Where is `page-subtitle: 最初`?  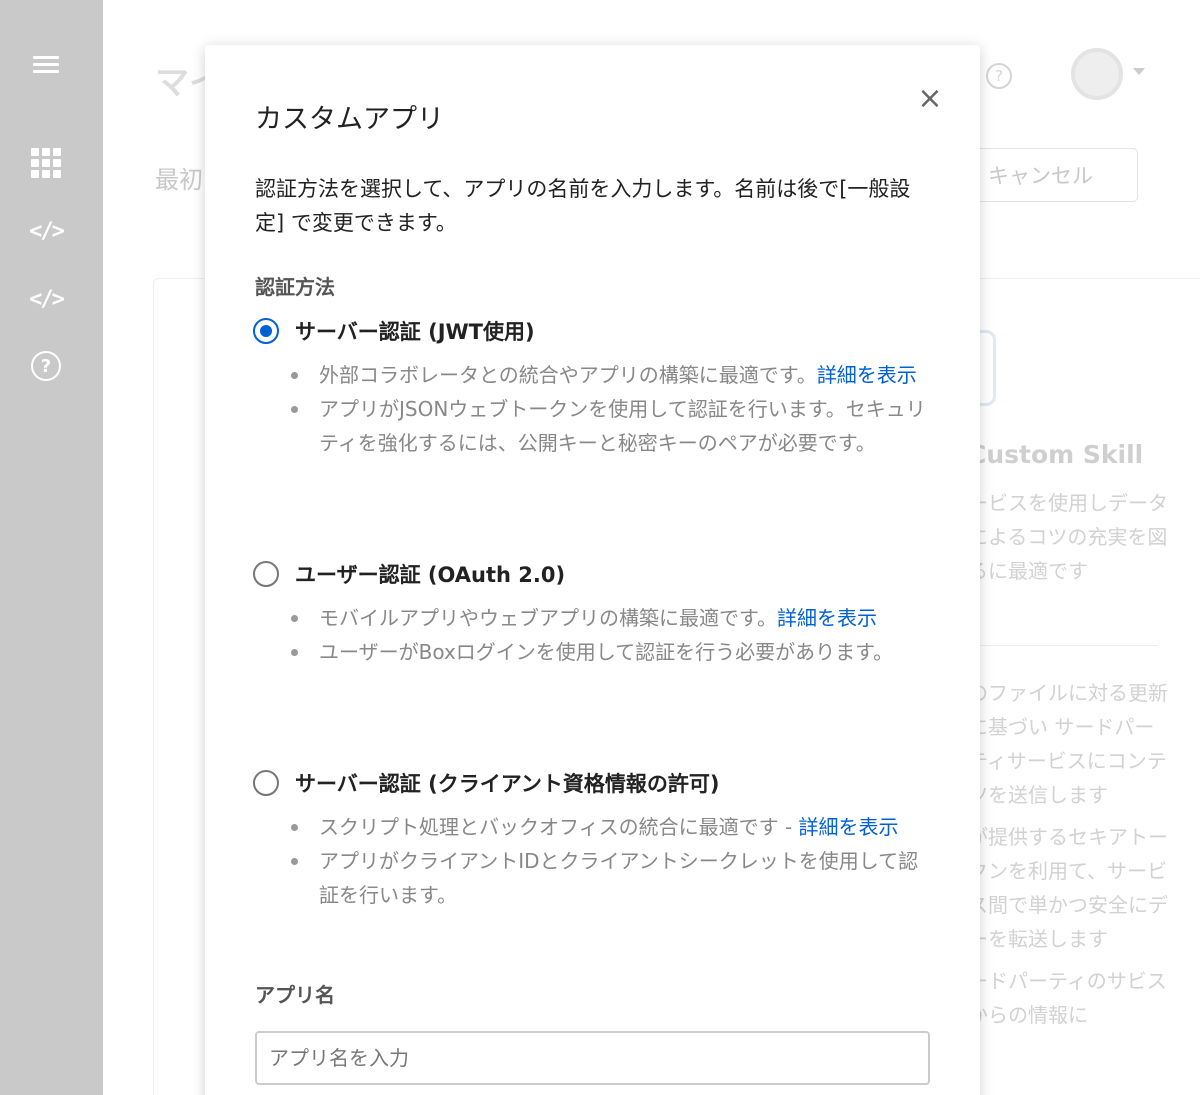
page-subtitle: 最初 is located at coordinates (179, 180).